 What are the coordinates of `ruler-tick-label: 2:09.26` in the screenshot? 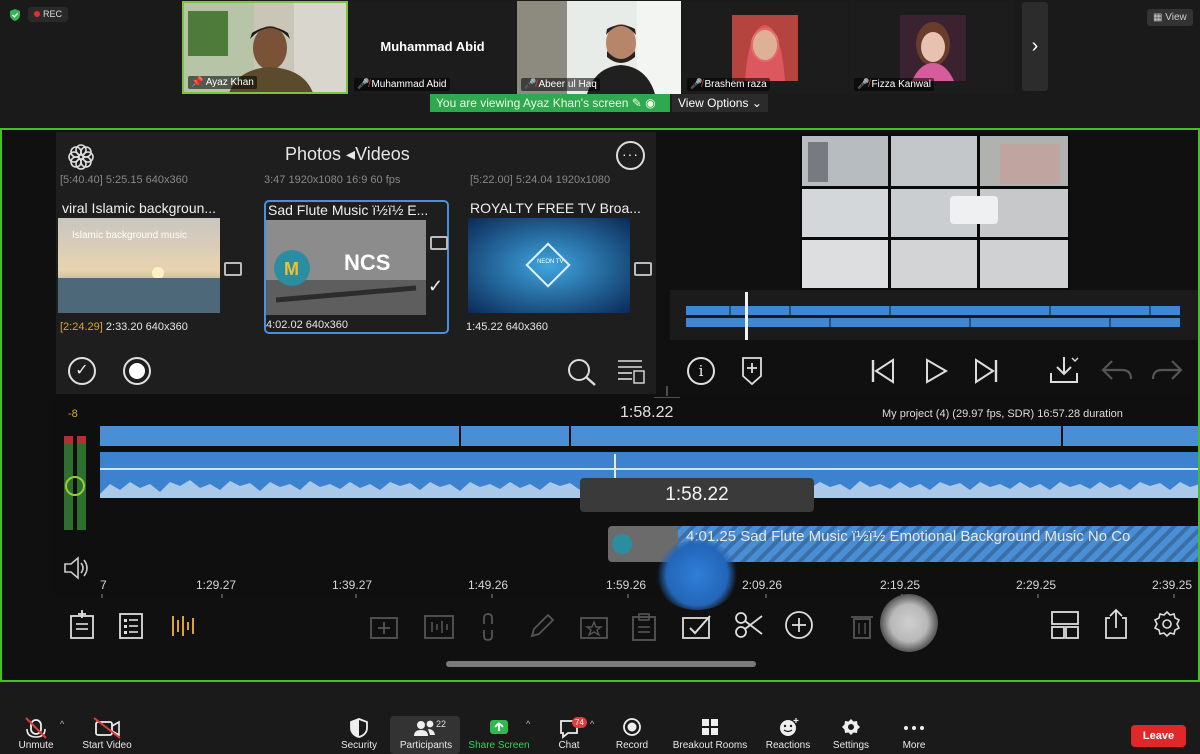 It's located at (762, 585).